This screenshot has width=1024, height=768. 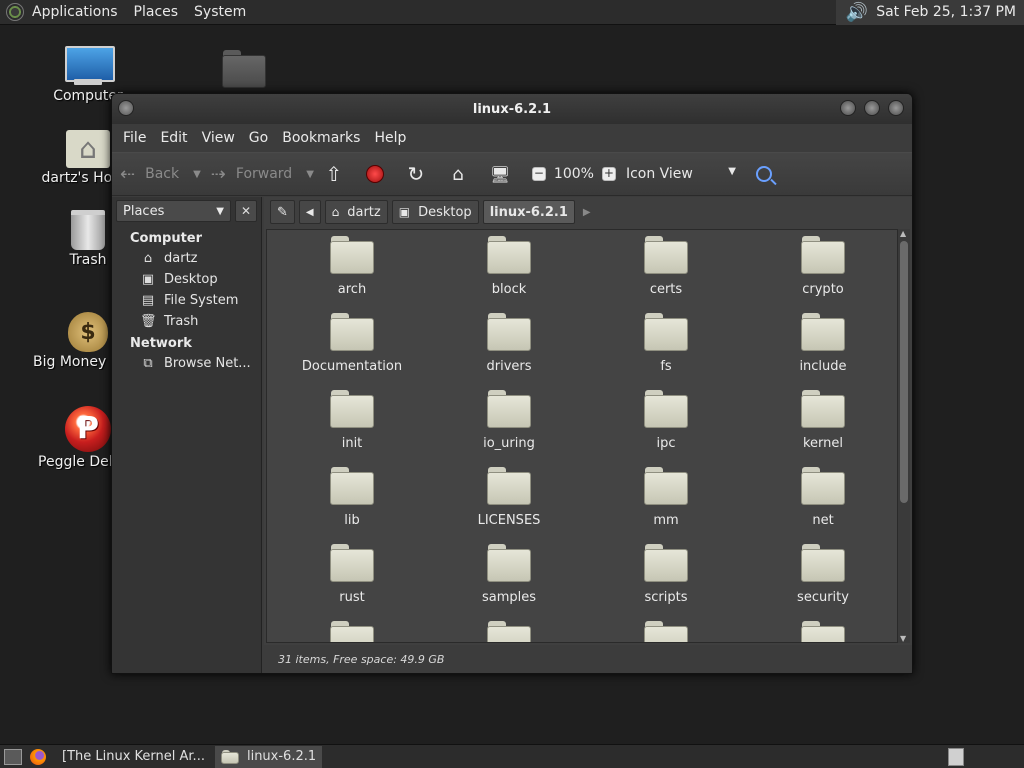 I want to click on menu-view: View, so click(x=218, y=138).